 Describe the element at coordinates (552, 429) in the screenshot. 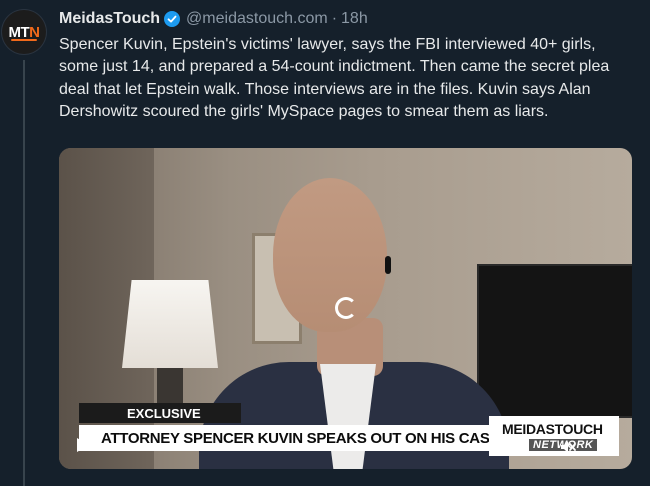

I see `brand-name: MEIDASTOUCH` at that location.